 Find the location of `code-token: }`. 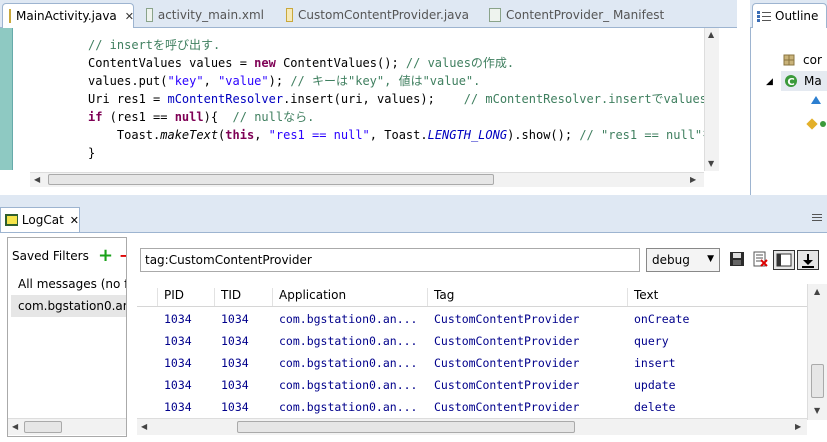

code-token: } is located at coordinates (92, 153).